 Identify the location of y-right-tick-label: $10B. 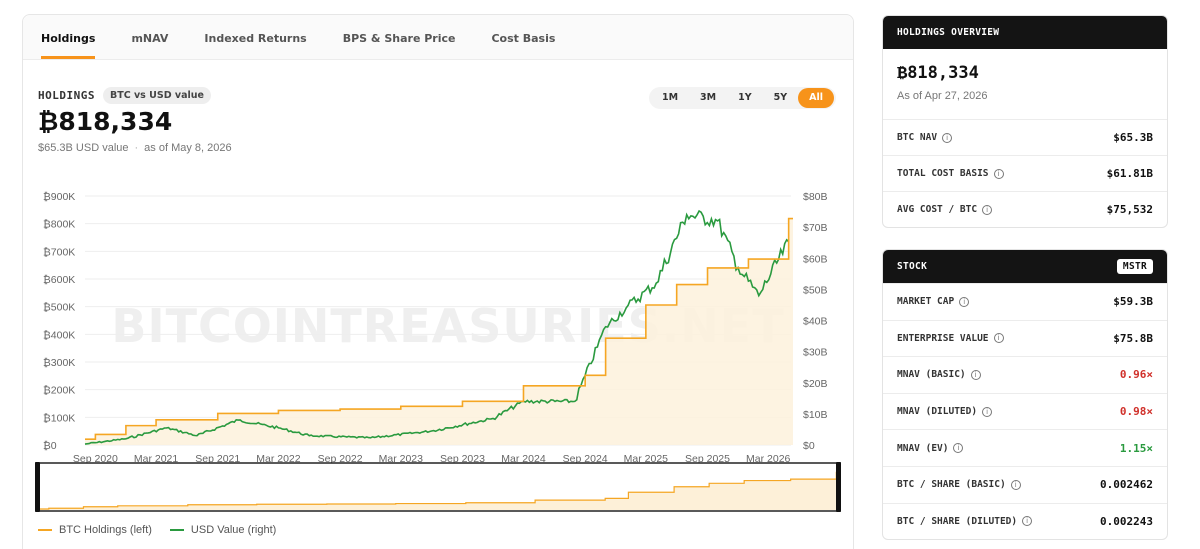
(815, 415).